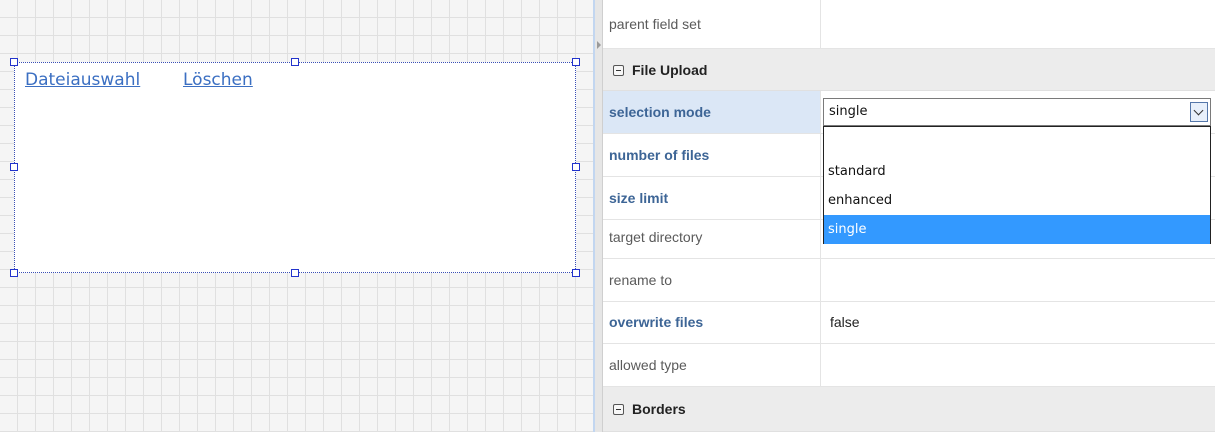  Describe the element at coordinates (576, 62) in the screenshot. I see `resize-handle-top-right` at that location.